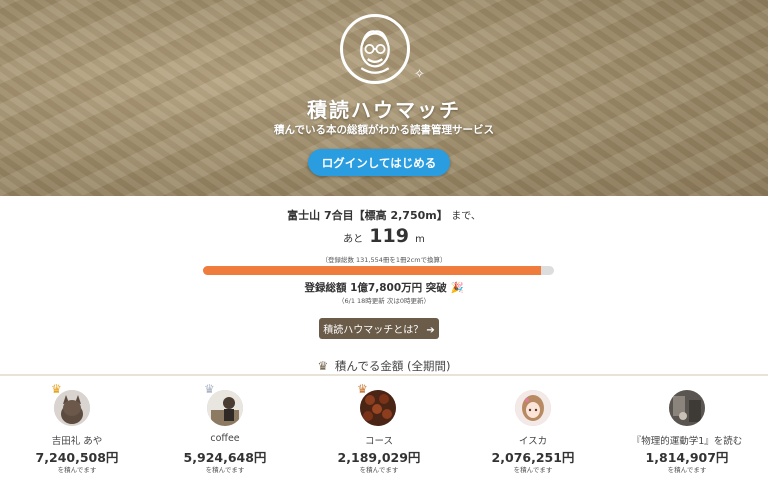 The height and width of the screenshot is (483, 768). Describe the element at coordinates (533, 440) in the screenshot. I see `user-name: イスカ` at that location.